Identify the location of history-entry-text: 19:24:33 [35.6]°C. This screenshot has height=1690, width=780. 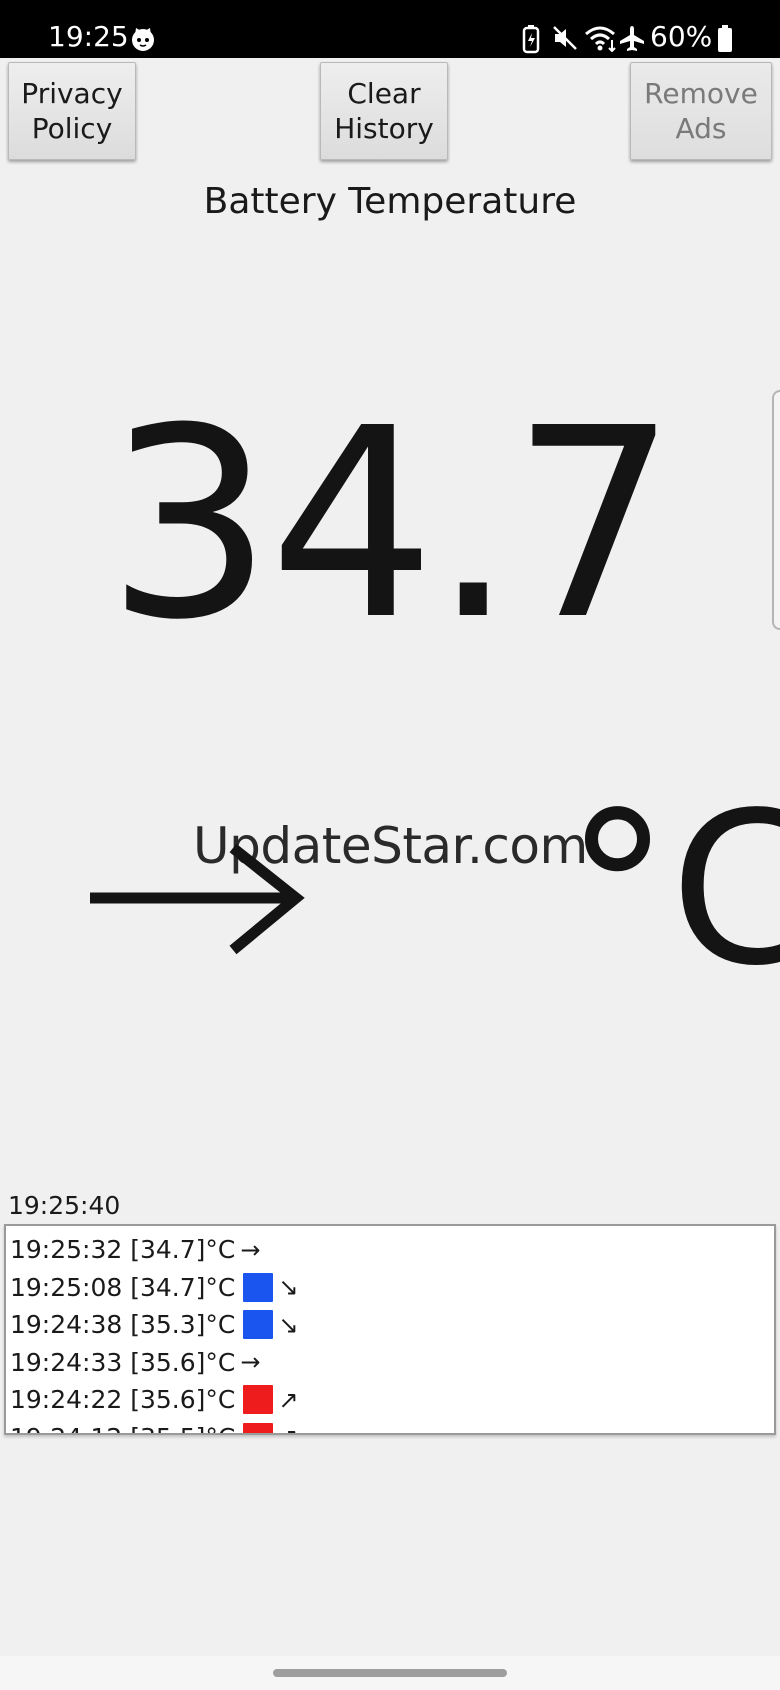
(123, 1362).